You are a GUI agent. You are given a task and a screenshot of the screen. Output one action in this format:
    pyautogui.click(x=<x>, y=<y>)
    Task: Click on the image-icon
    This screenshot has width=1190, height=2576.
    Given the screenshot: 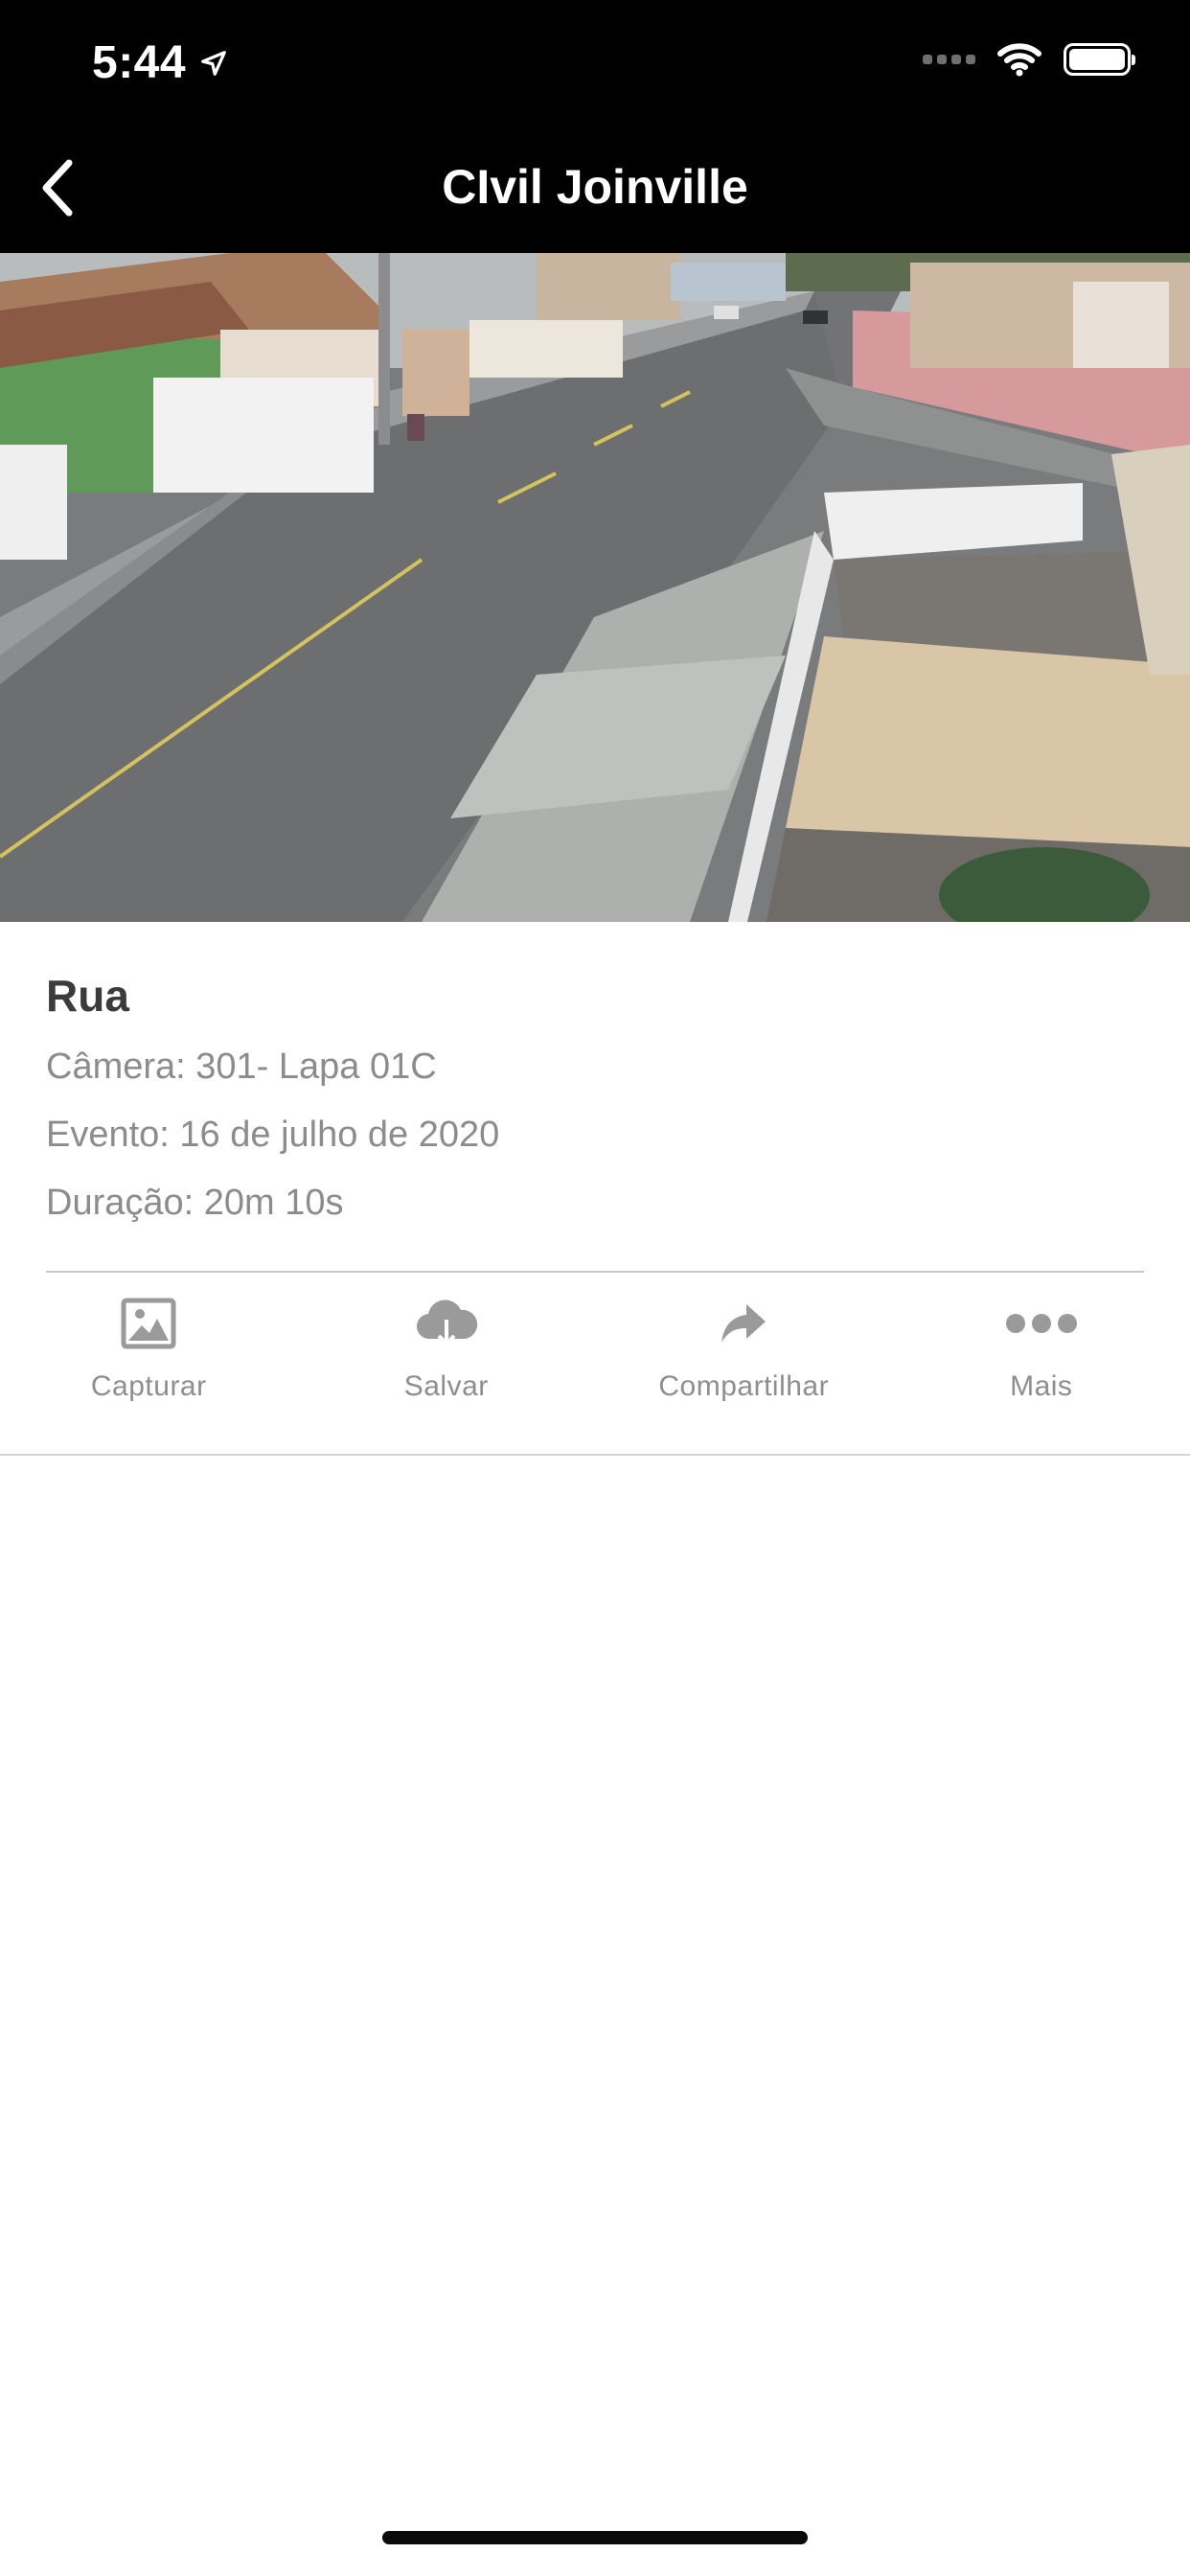 What is the action you would take?
    pyautogui.click(x=148, y=1323)
    